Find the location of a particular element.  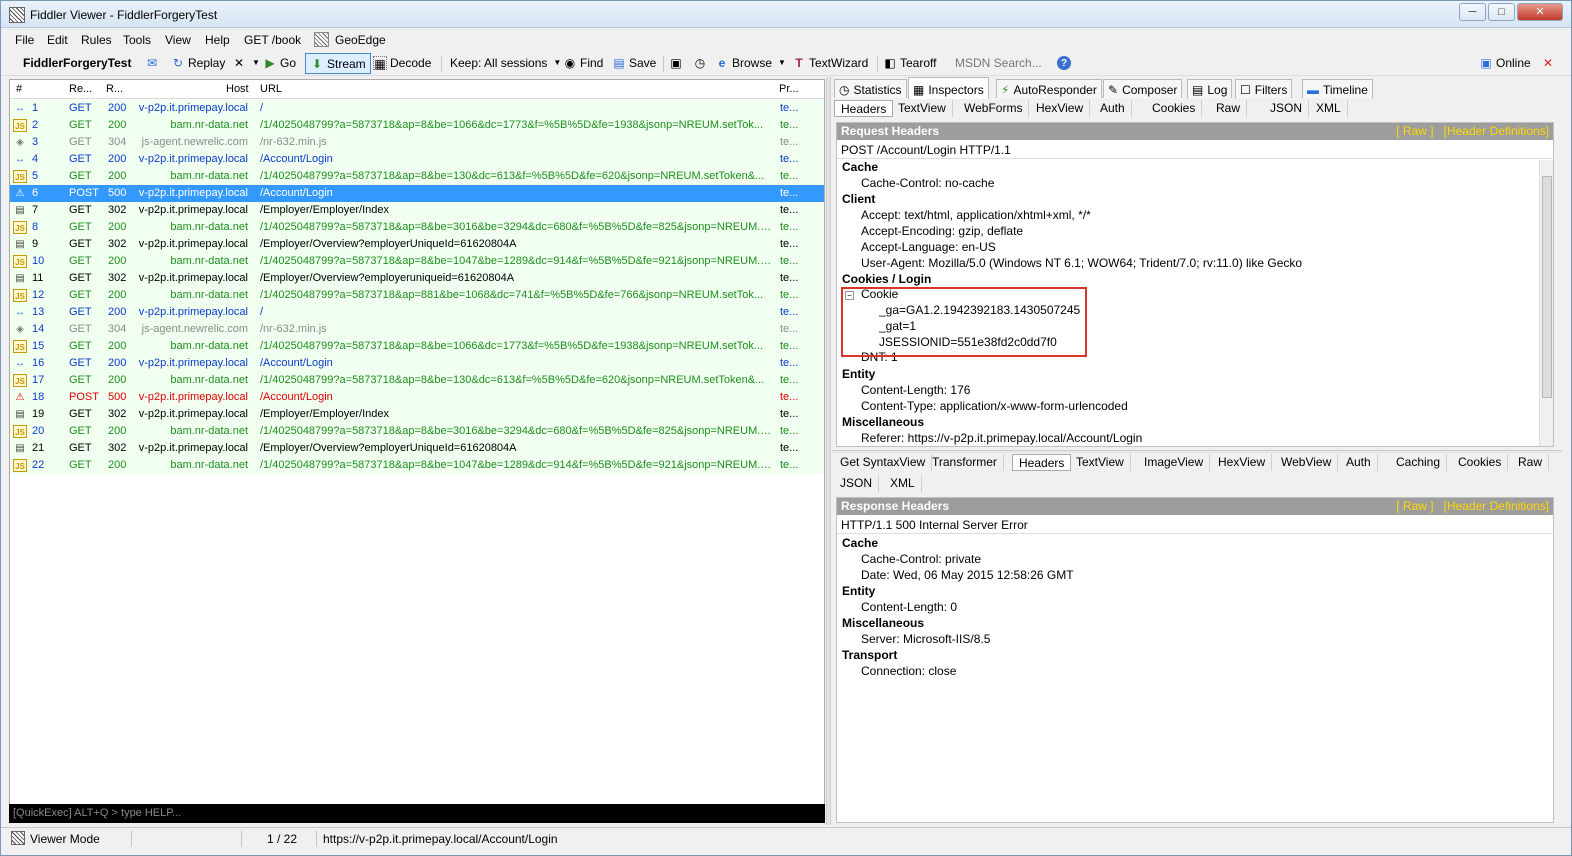

resp-tab-get-syntaxview: Get SyntaxView is located at coordinates (883, 462).